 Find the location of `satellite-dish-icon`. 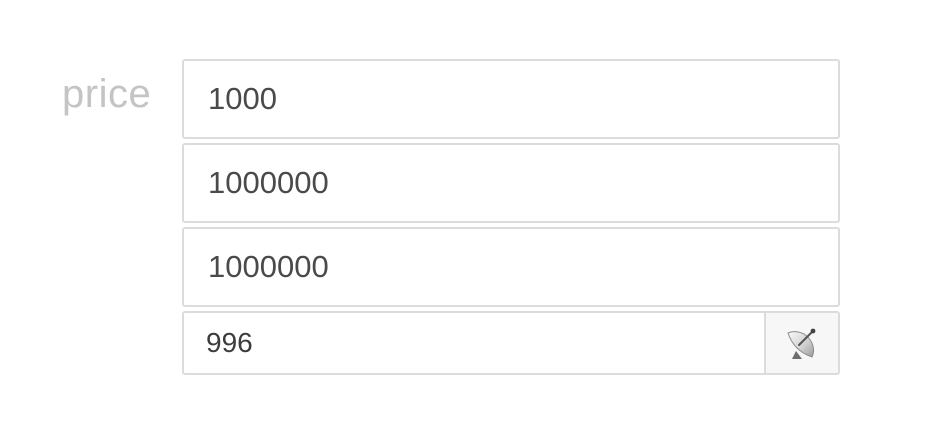

satellite-dish-icon is located at coordinates (801, 343).